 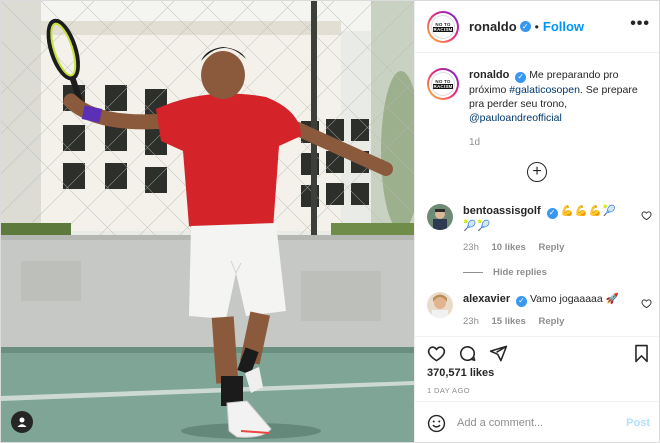 I want to click on comment-input, so click(x=537, y=423).